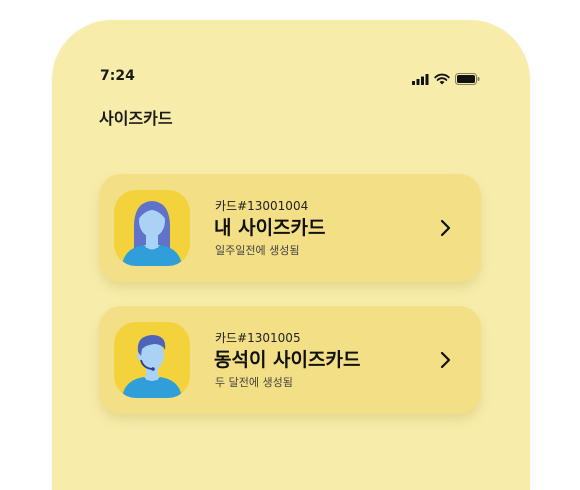 The width and height of the screenshot is (580, 490). What do you see at coordinates (262, 206) in the screenshot?
I see `card-code: 카드#13001004` at bounding box center [262, 206].